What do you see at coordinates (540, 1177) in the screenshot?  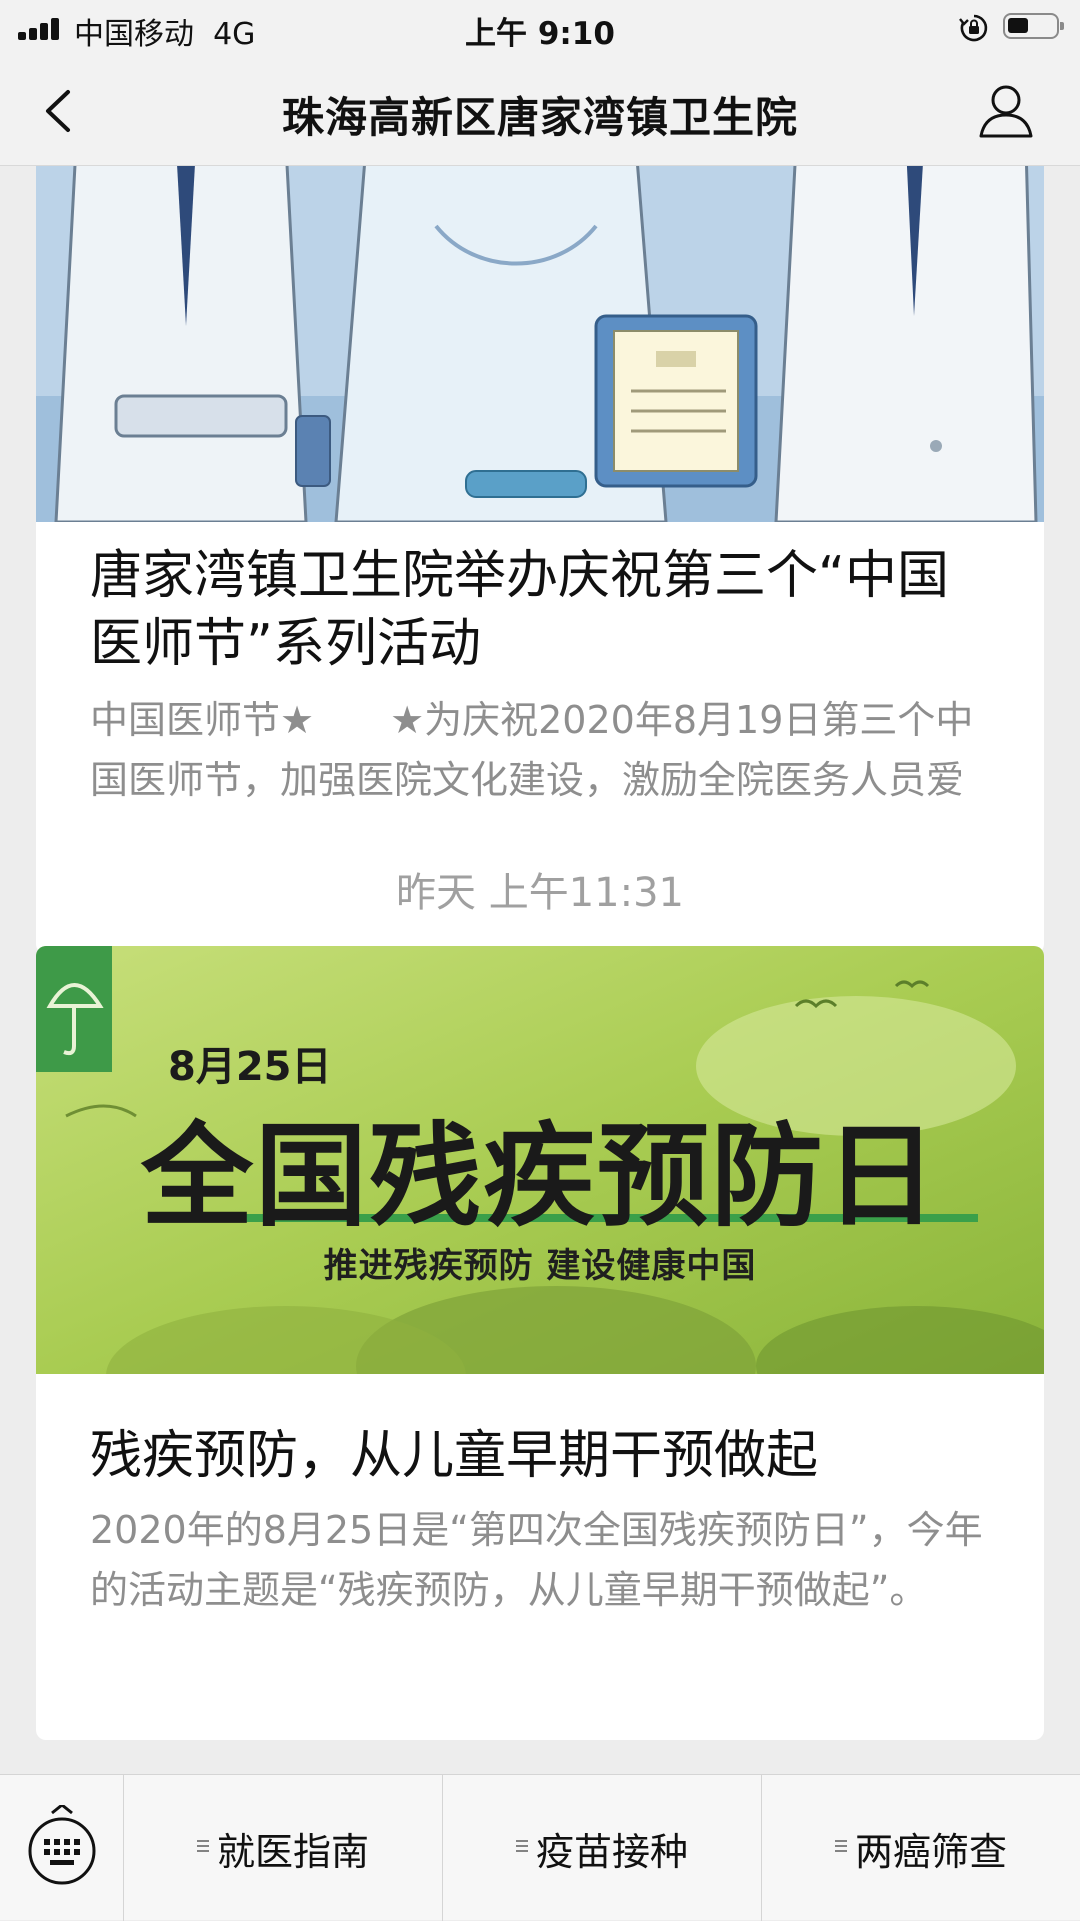 I see `banner-title: 全国残疾预防日` at bounding box center [540, 1177].